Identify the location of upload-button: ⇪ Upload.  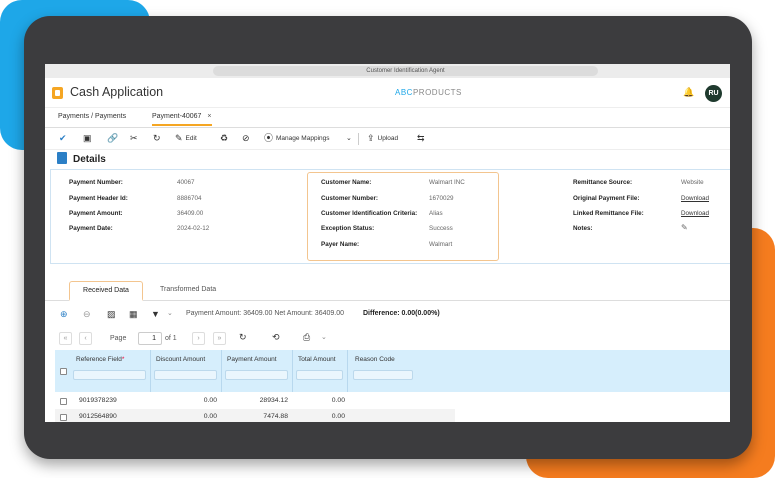
(382, 138).